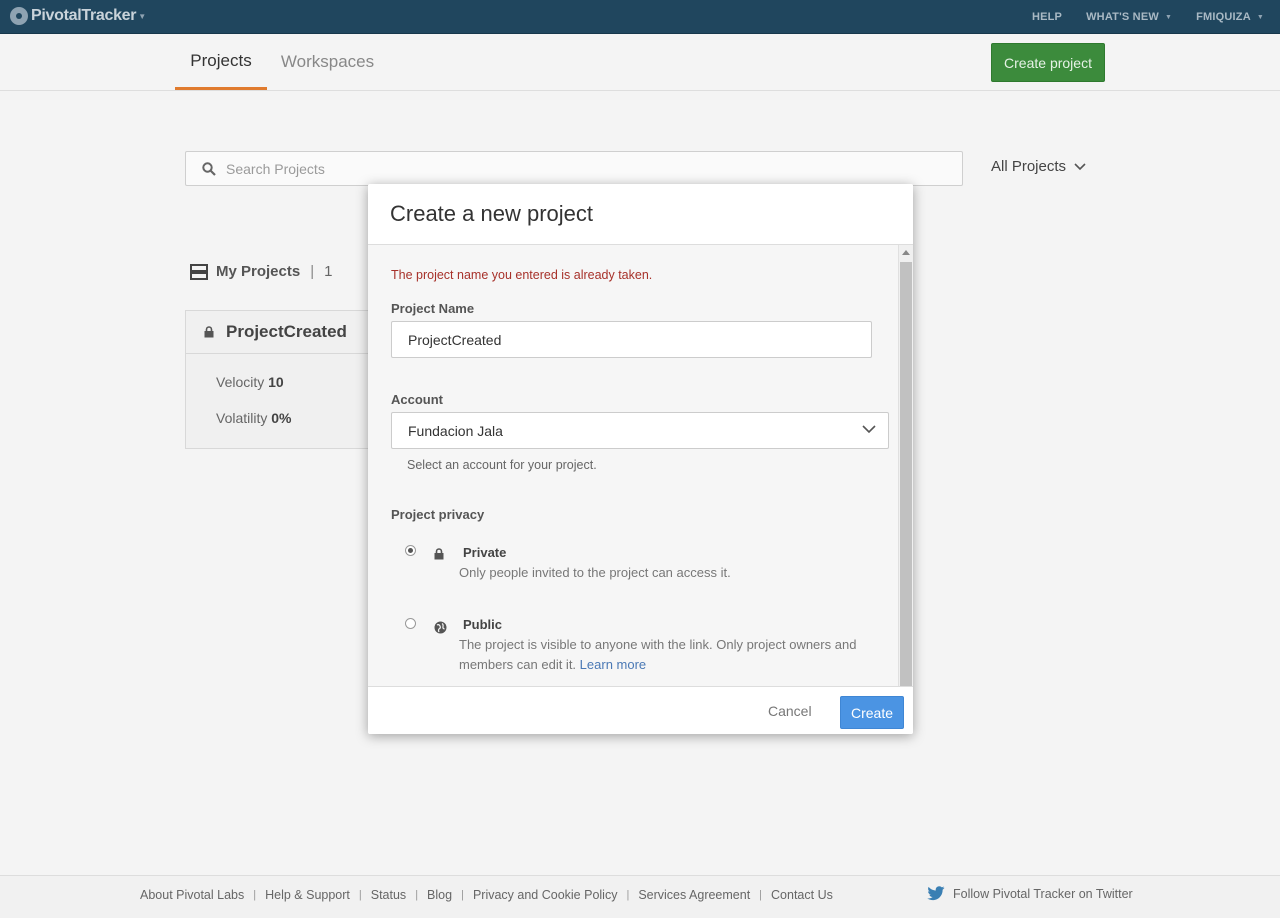 This screenshot has height=918, width=1280. Describe the element at coordinates (19, 16) in the screenshot. I see `pivotal-logo-icon` at that location.